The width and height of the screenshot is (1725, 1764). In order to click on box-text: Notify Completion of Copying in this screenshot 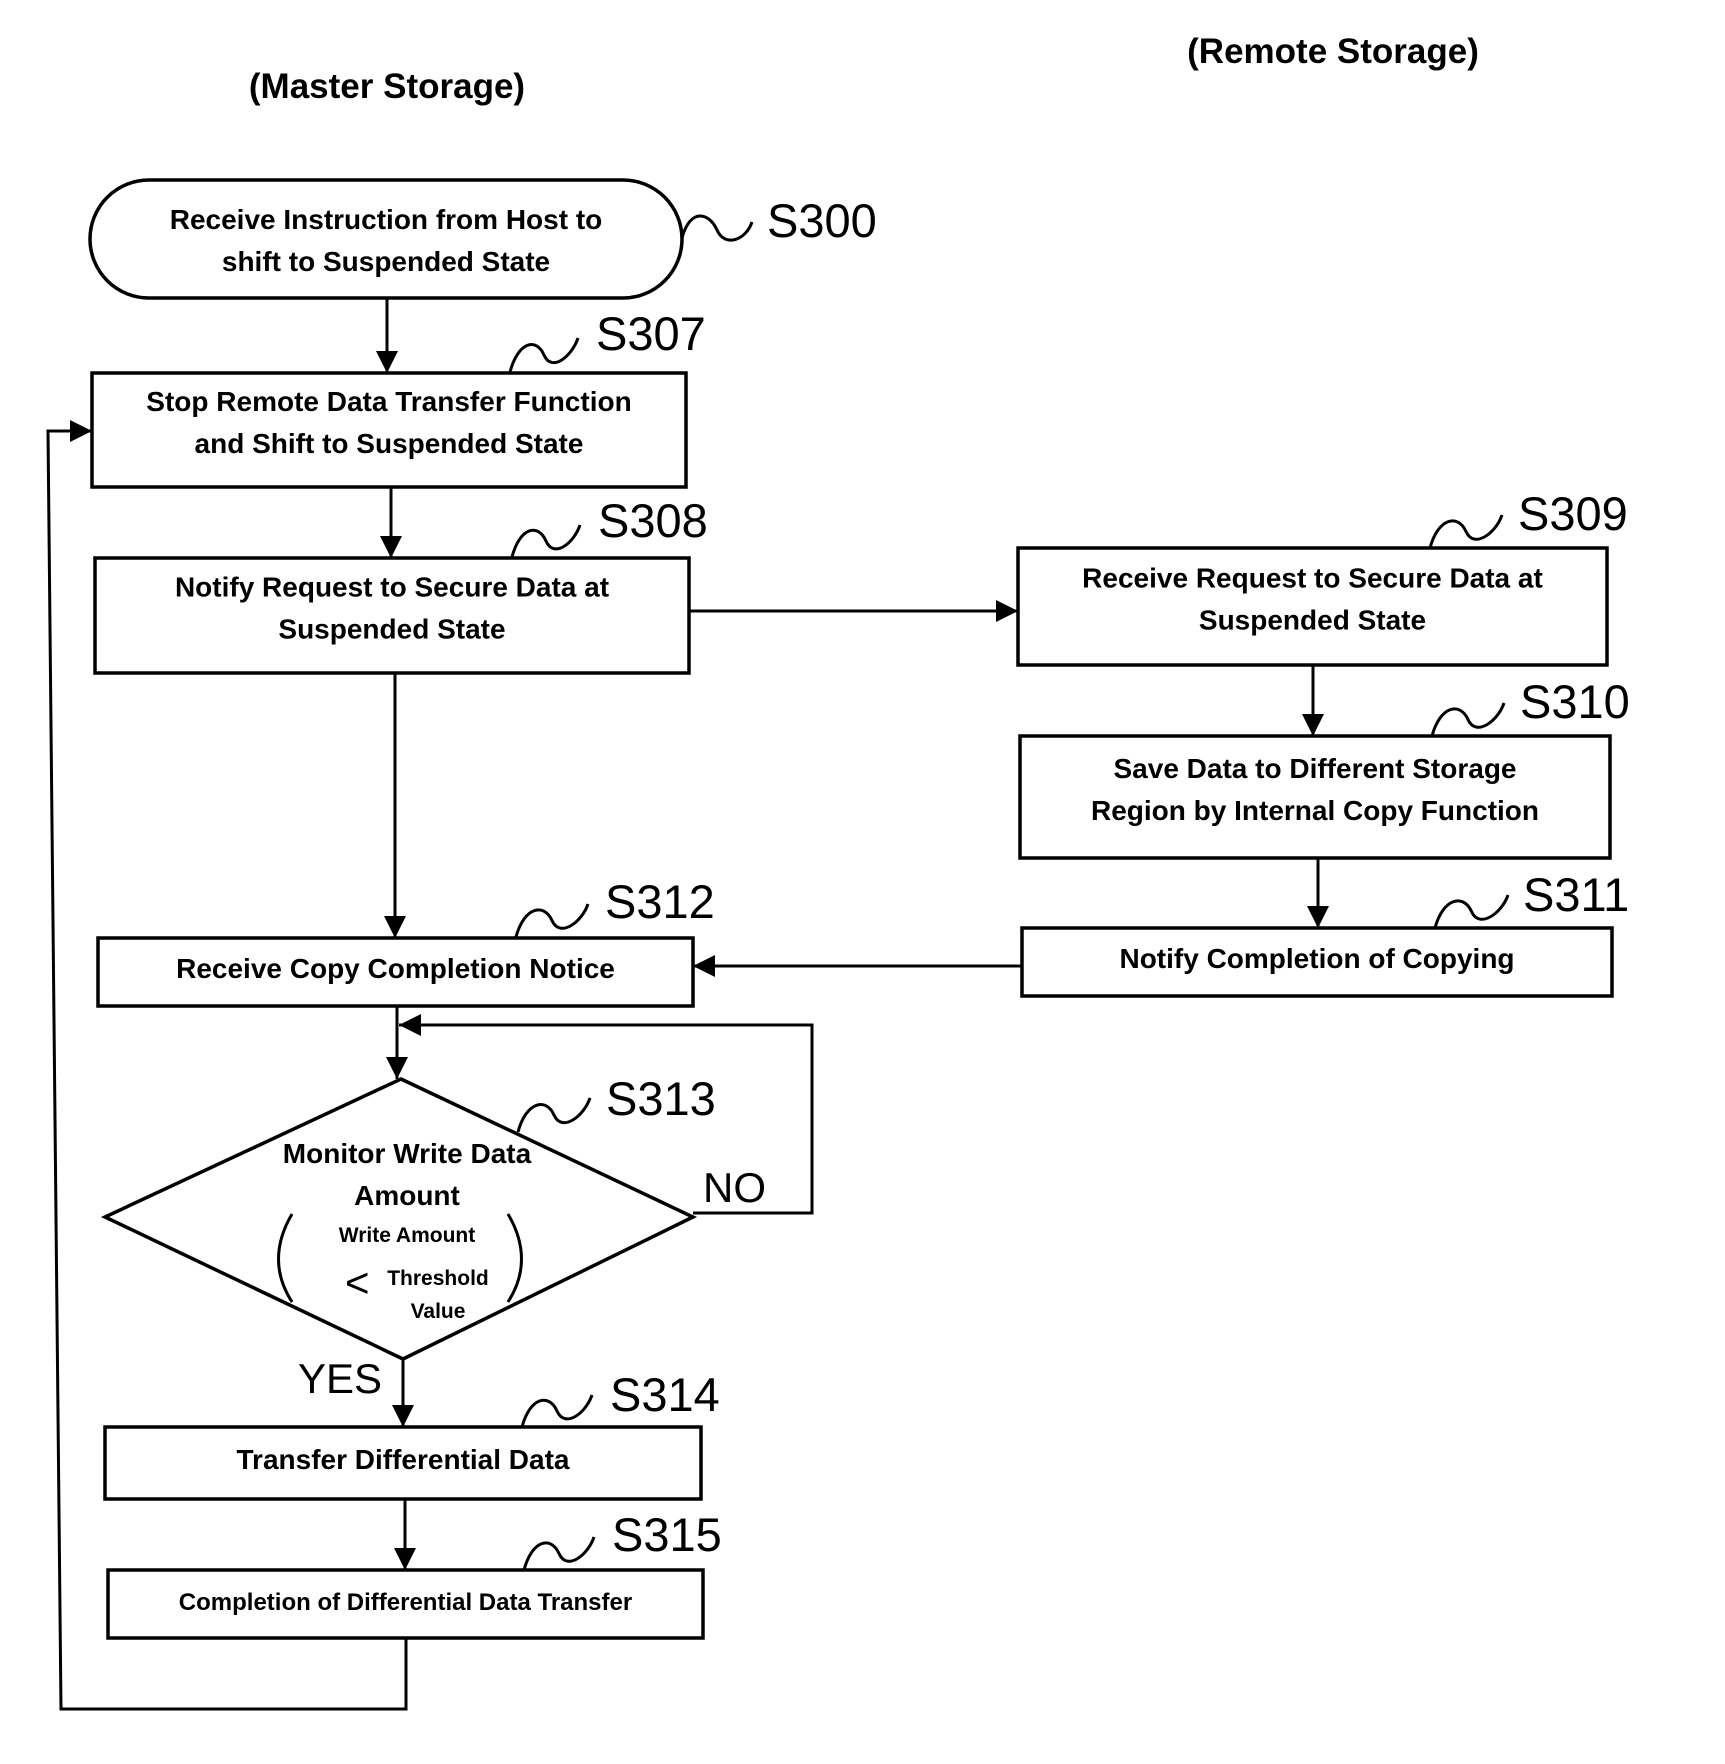, I will do `click(1316, 958)`.